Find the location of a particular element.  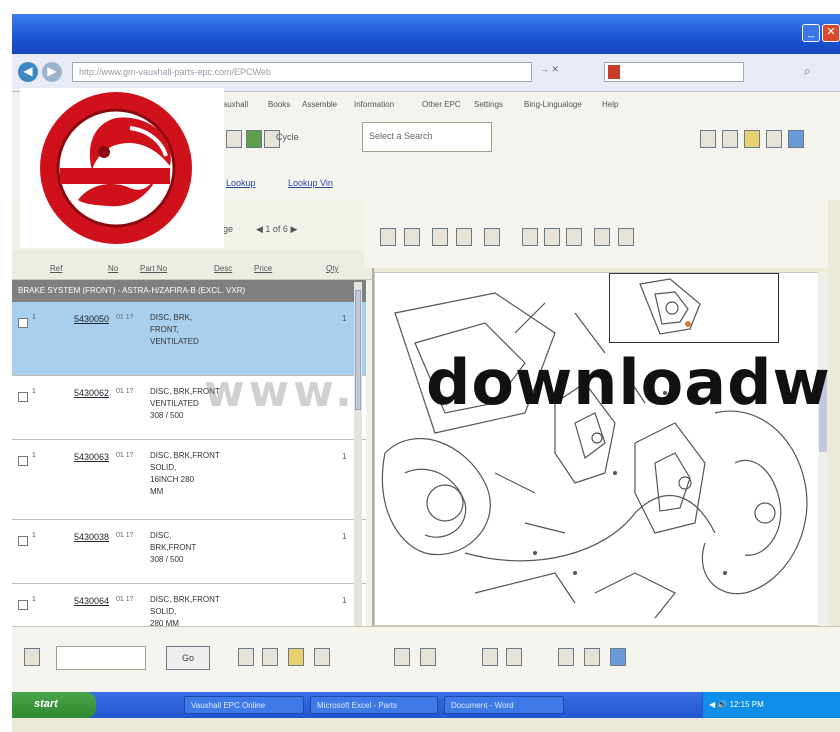

attach-icon is located at coordinates (428, 657).